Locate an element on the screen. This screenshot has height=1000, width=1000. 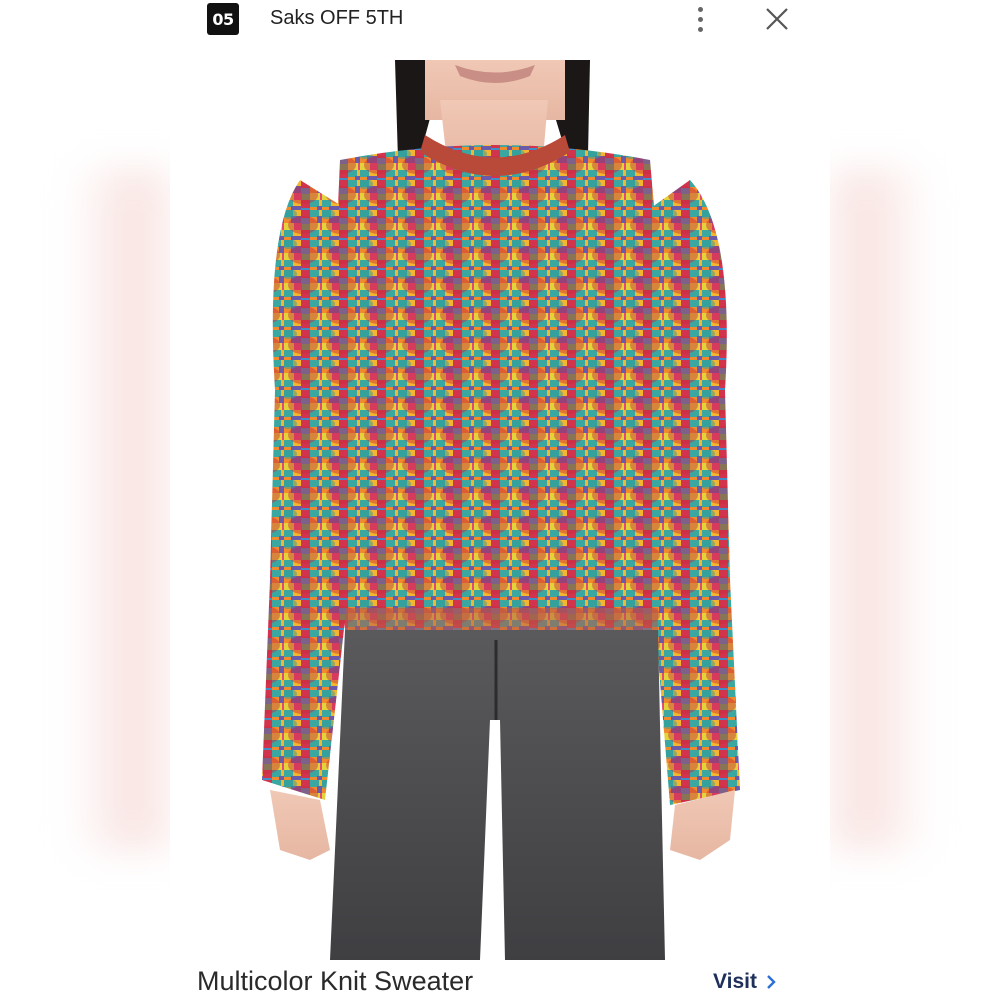
site-name: Saks OFF 5TH is located at coordinates (336, 18).